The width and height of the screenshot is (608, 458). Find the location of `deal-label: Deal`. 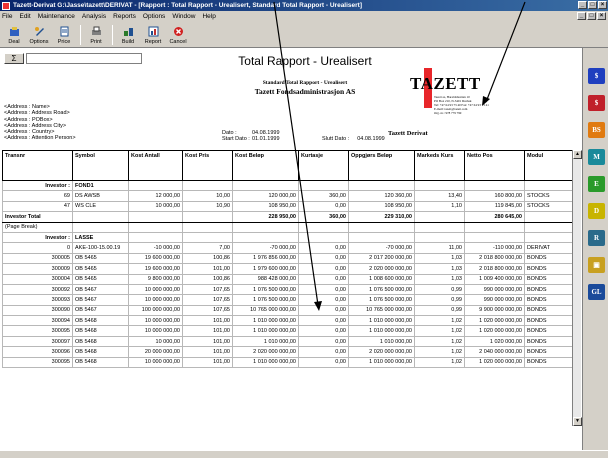

deal-label: Deal is located at coordinates (14, 42).